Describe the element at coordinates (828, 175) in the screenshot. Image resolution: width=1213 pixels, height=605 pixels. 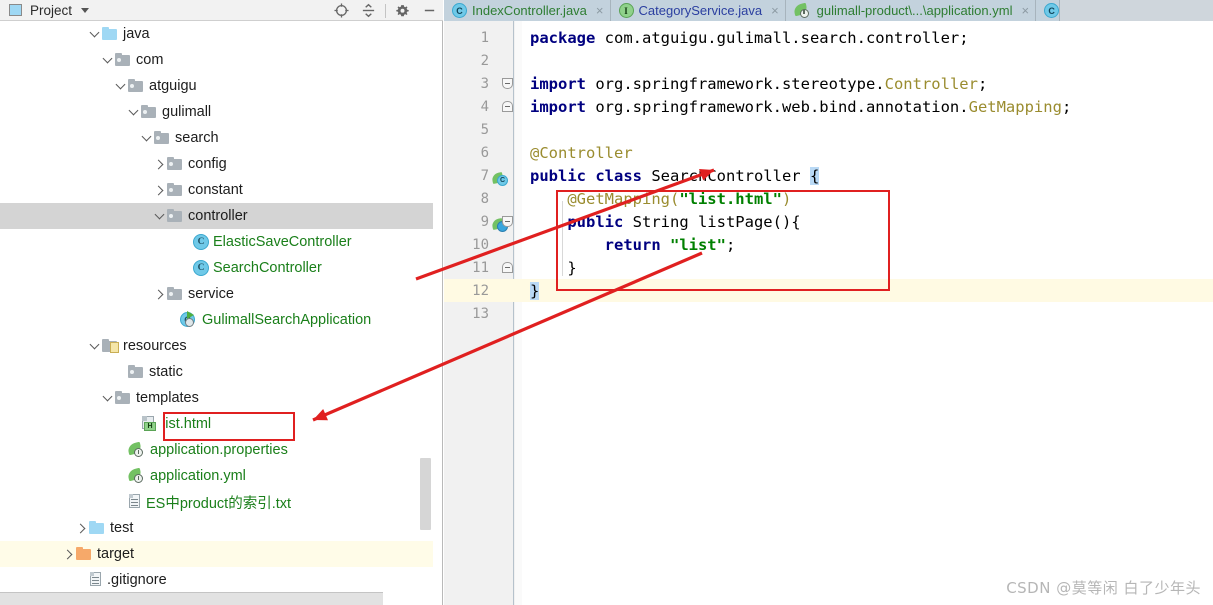
I see `code-line-7: 7 Cpublic class SearchController {` at that location.